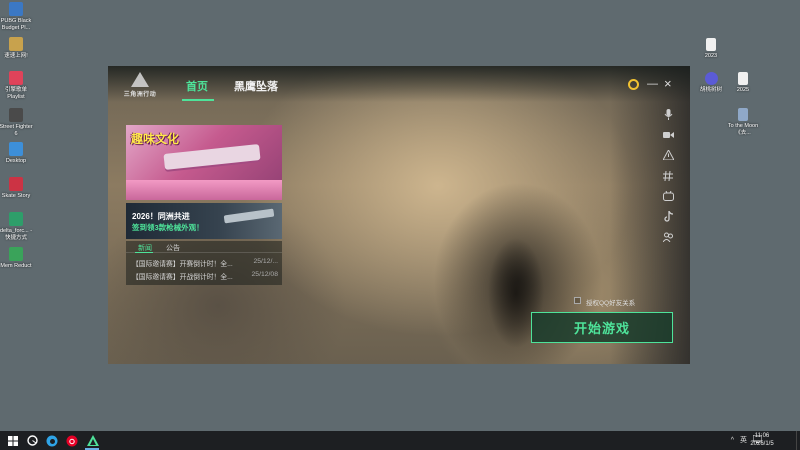 The width and height of the screenshot is (800, 450). I want to click on microphone-icon, so click(668, 114).